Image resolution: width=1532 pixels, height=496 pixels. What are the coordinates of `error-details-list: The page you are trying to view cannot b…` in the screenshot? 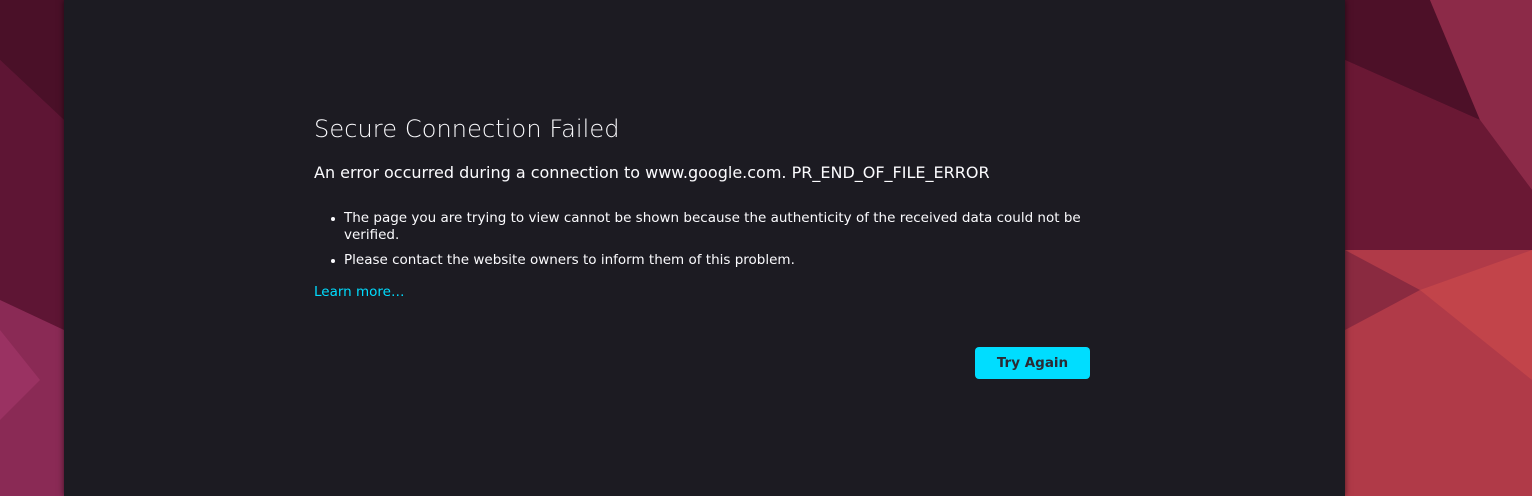 It's located at (702, 239).